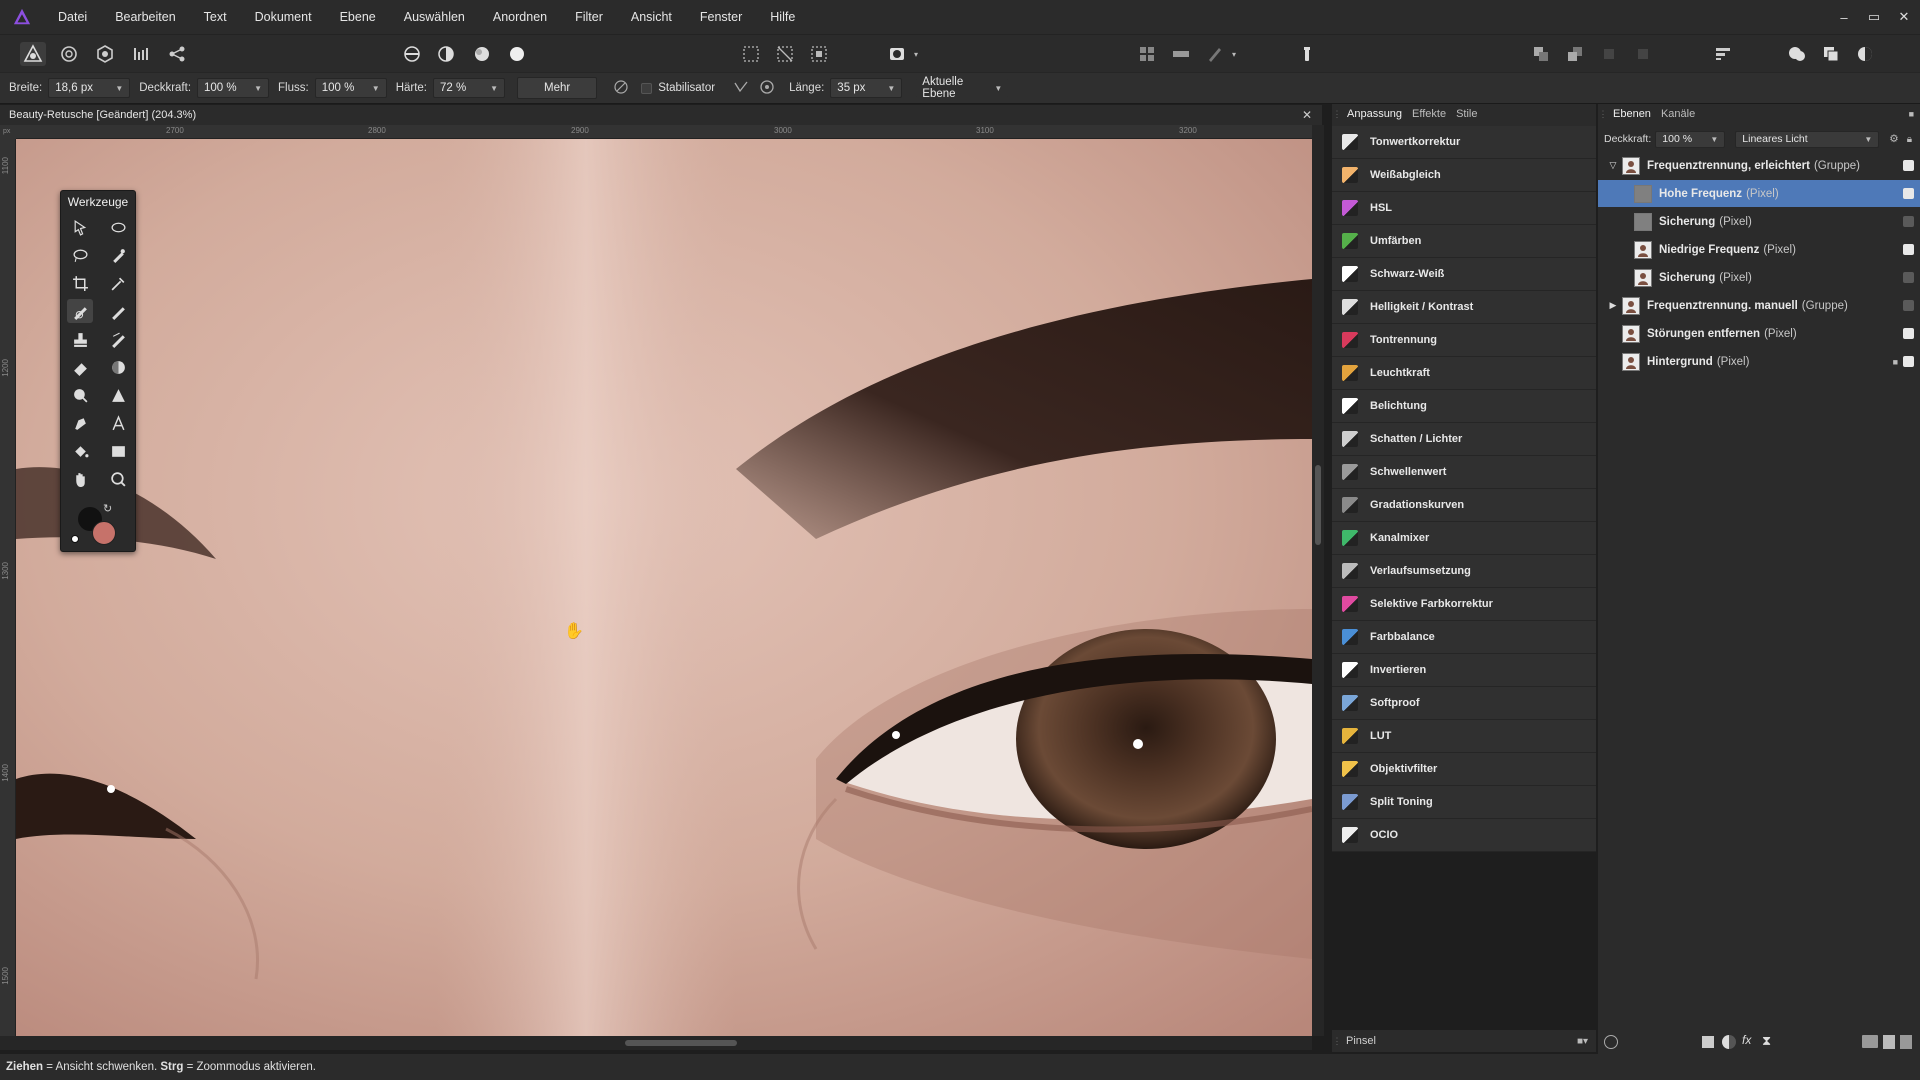 The image size is (1920, 1080). I want to click on fill-tool-icon, so click(80, 451).